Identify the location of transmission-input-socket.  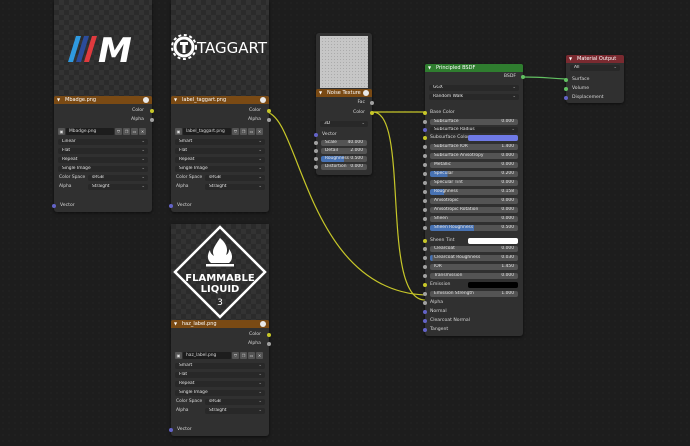
(425, 275).